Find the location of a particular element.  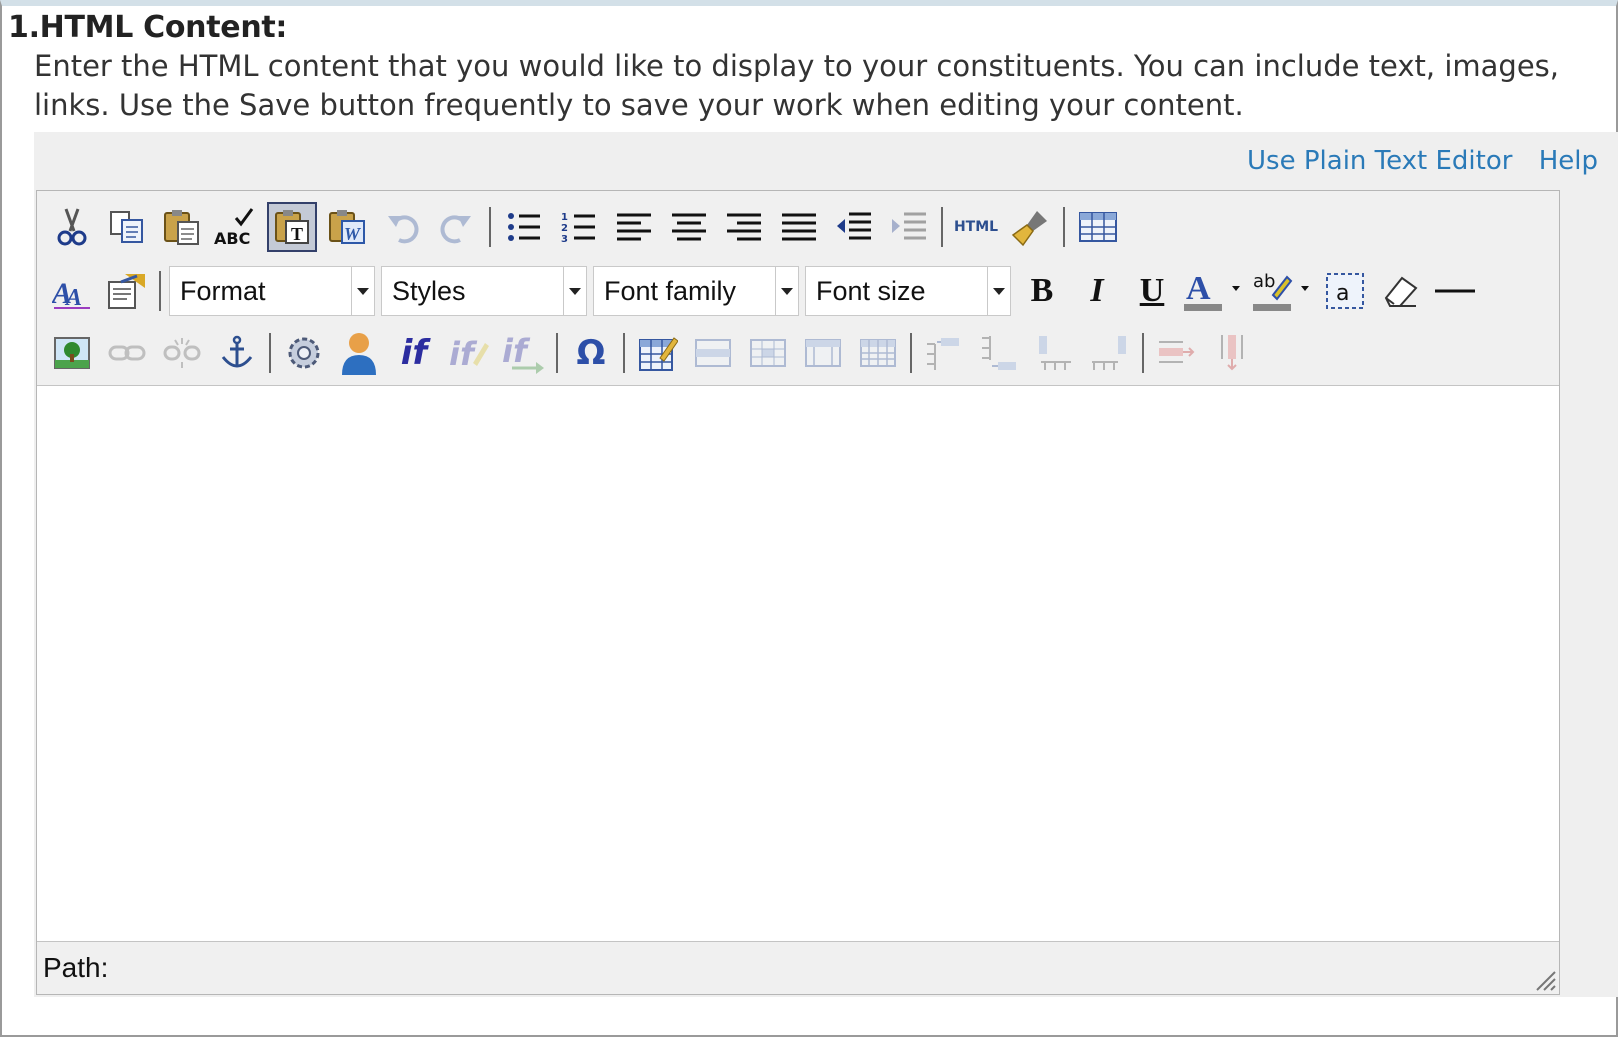

special-char-icon: Ω is located at coordinates (591, 353).